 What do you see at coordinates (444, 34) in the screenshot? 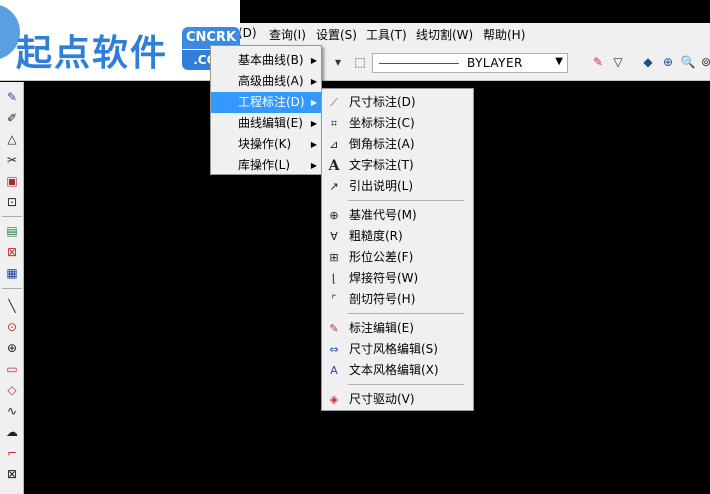
I see `menu-wire-cut: 线切割(W)` at bounding box center [444, 34].